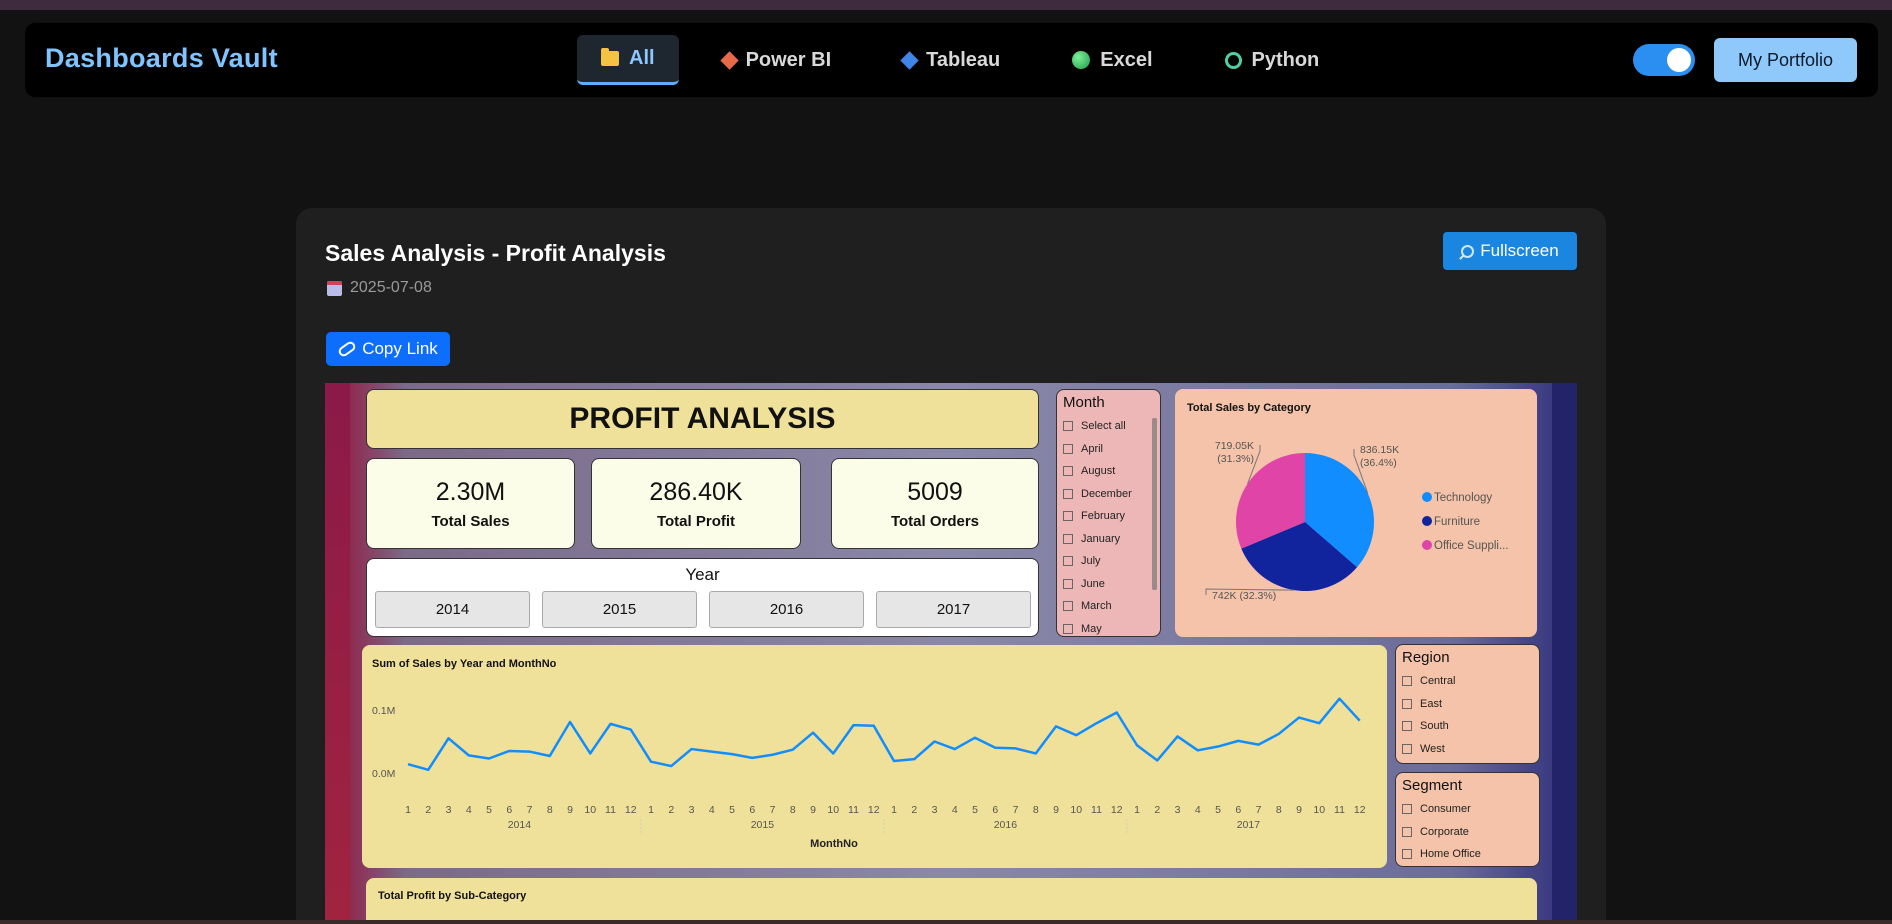 The image size is (1892, 924). I want to click on kpi-value: 286.40K, so click(696, 491).